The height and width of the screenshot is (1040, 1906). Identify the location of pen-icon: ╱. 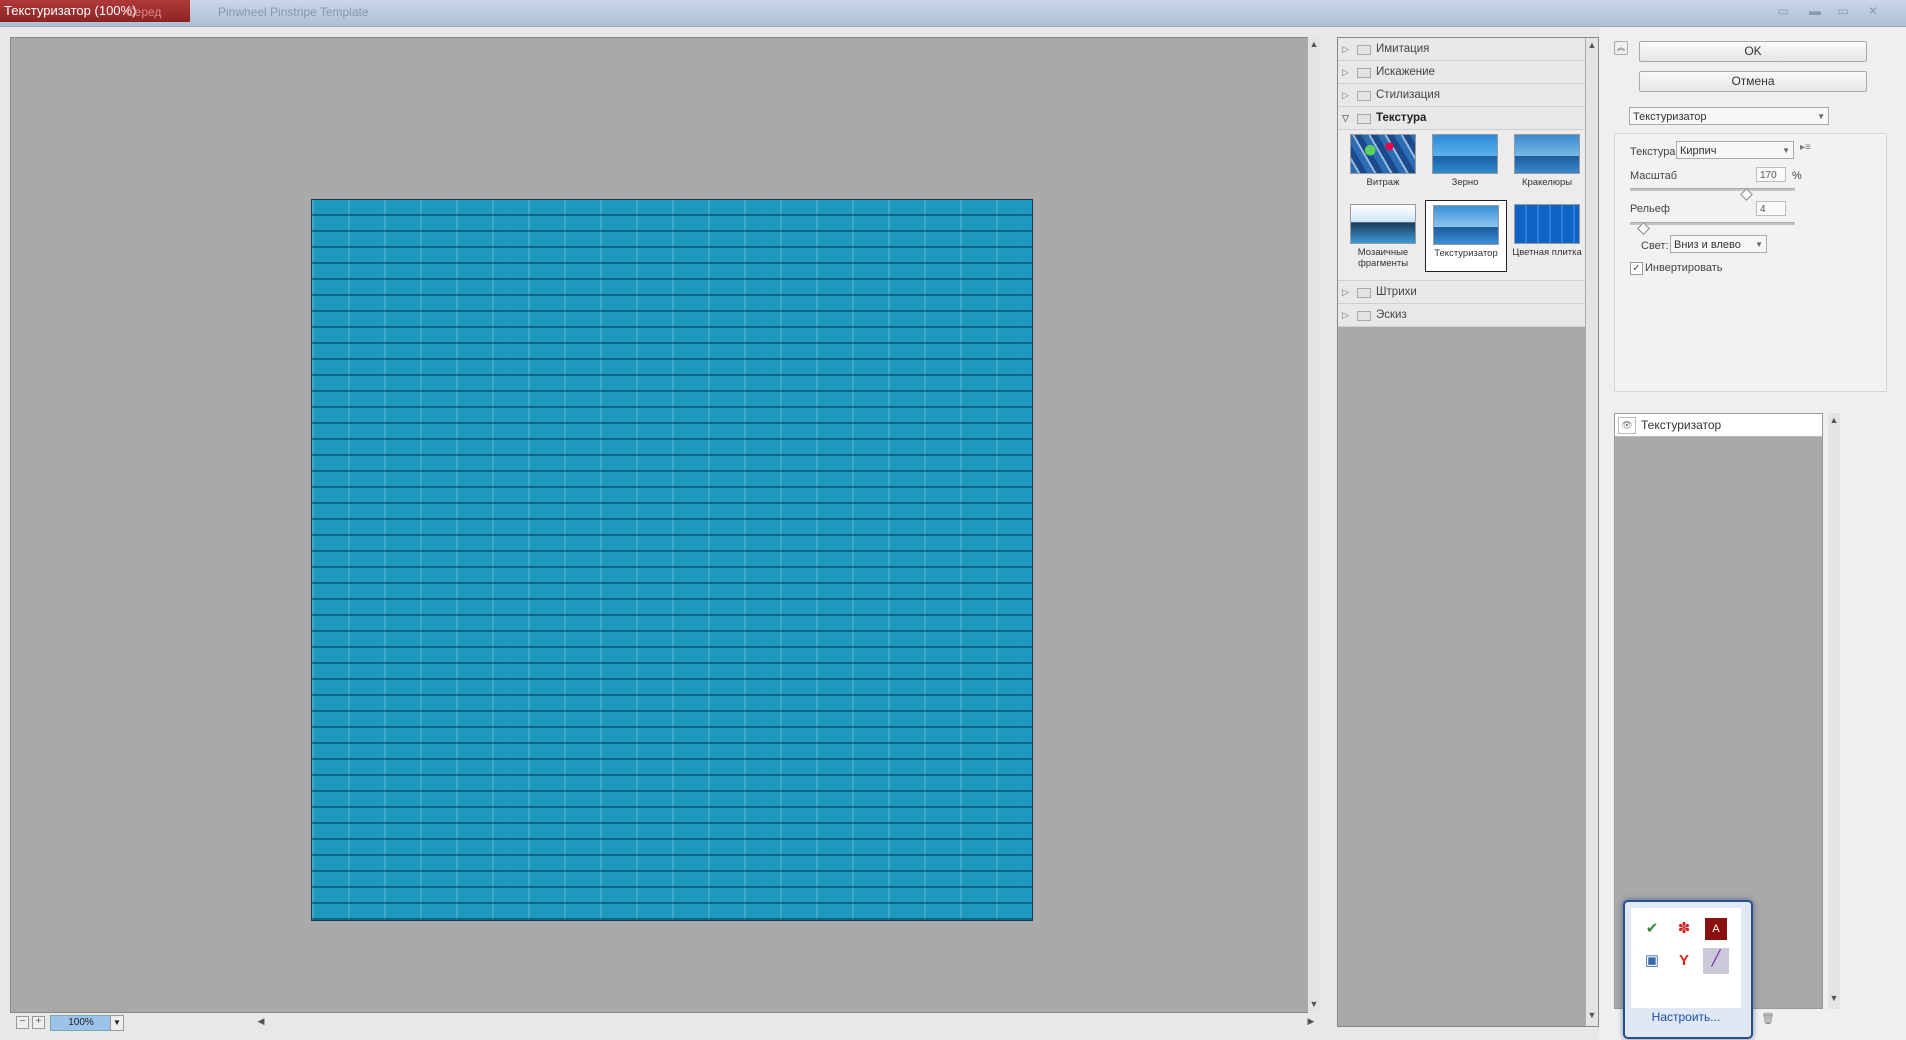
(1716, 961).